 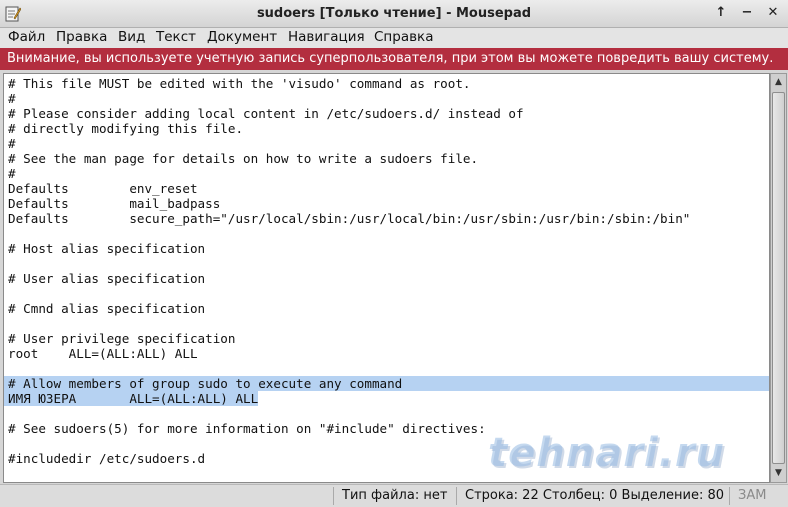 I want to click on code-line: # Cmnd alias specification, so click(x=107, y=308).